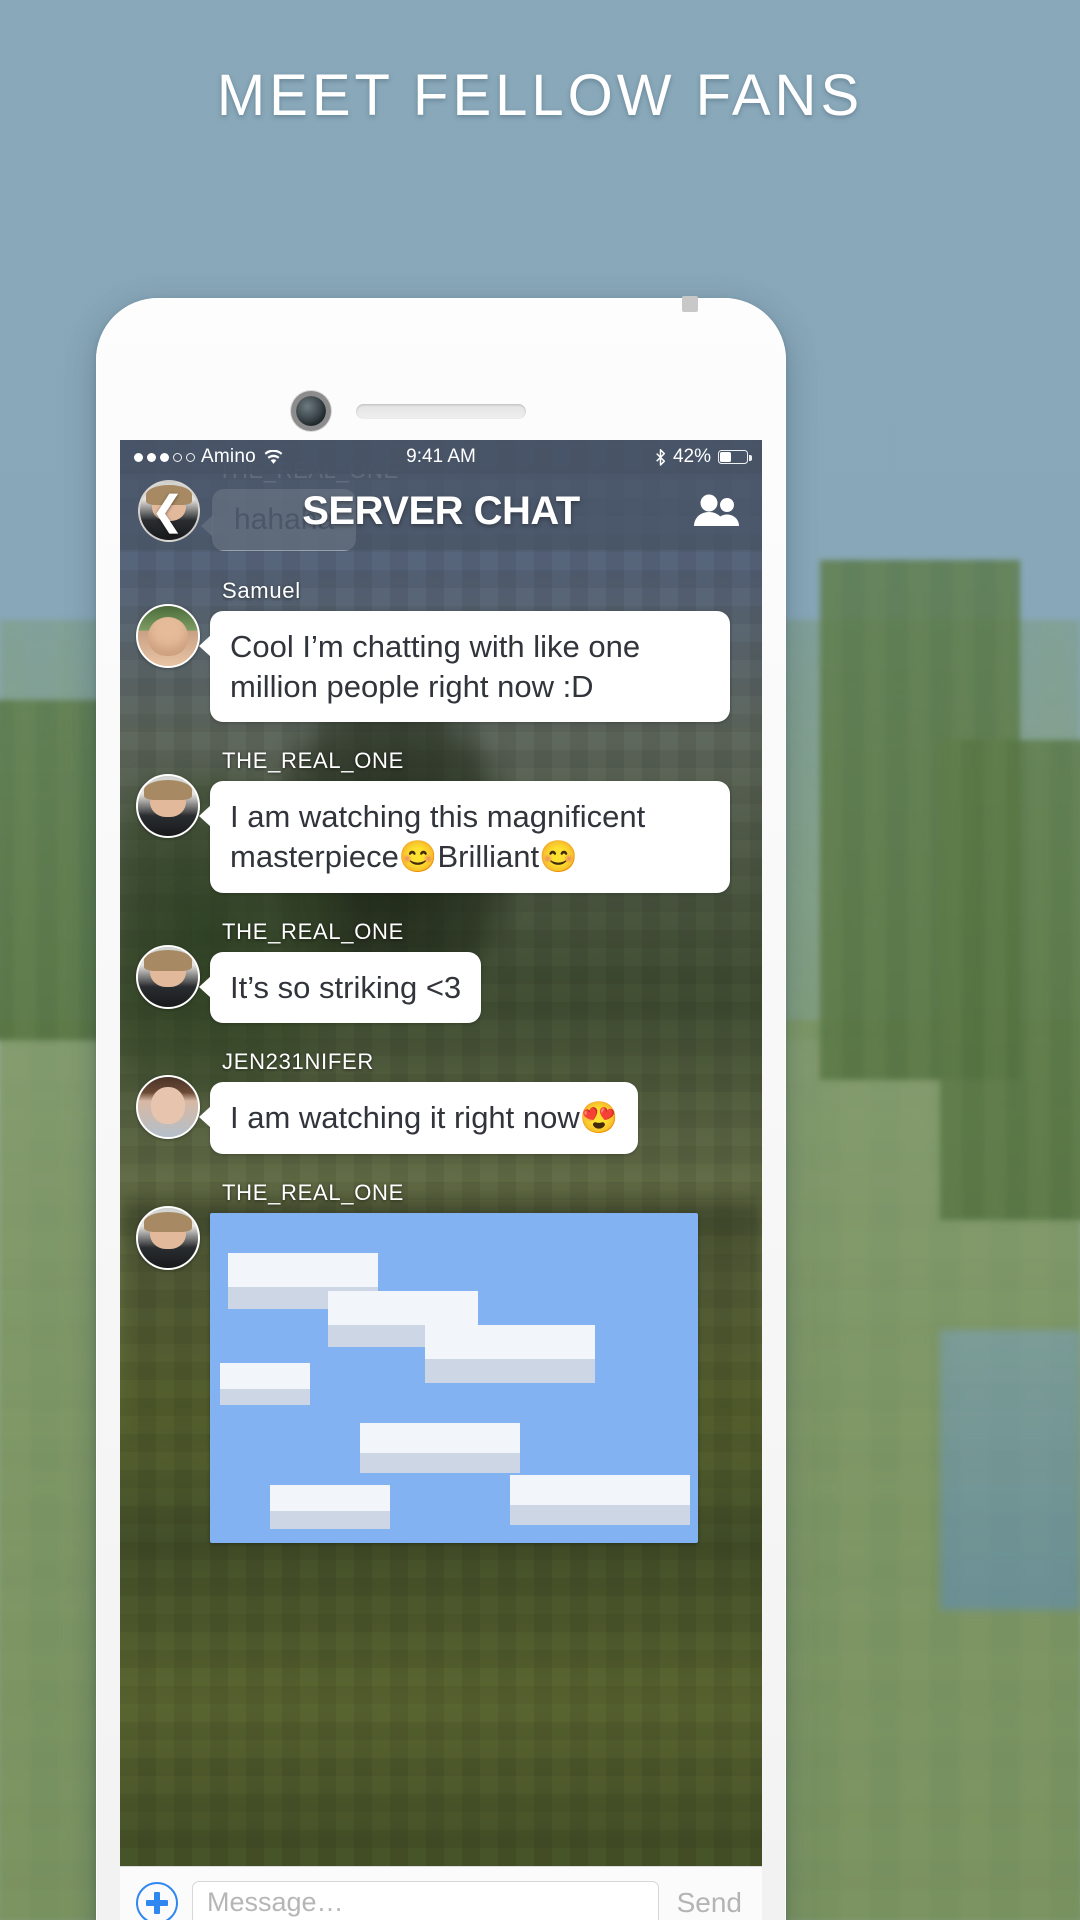  I want to click on background-tree-far-right, so click(1010, 980).